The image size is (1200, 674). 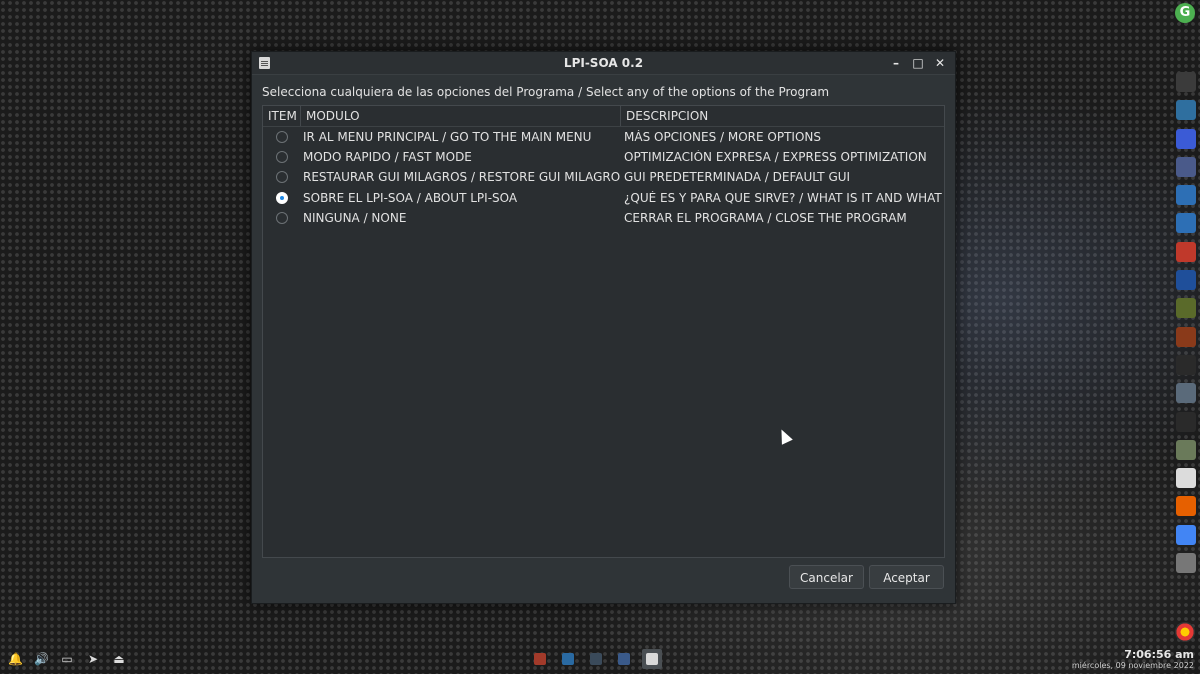 I want to click on app-blue-icon, so click(x=1186, y=138).